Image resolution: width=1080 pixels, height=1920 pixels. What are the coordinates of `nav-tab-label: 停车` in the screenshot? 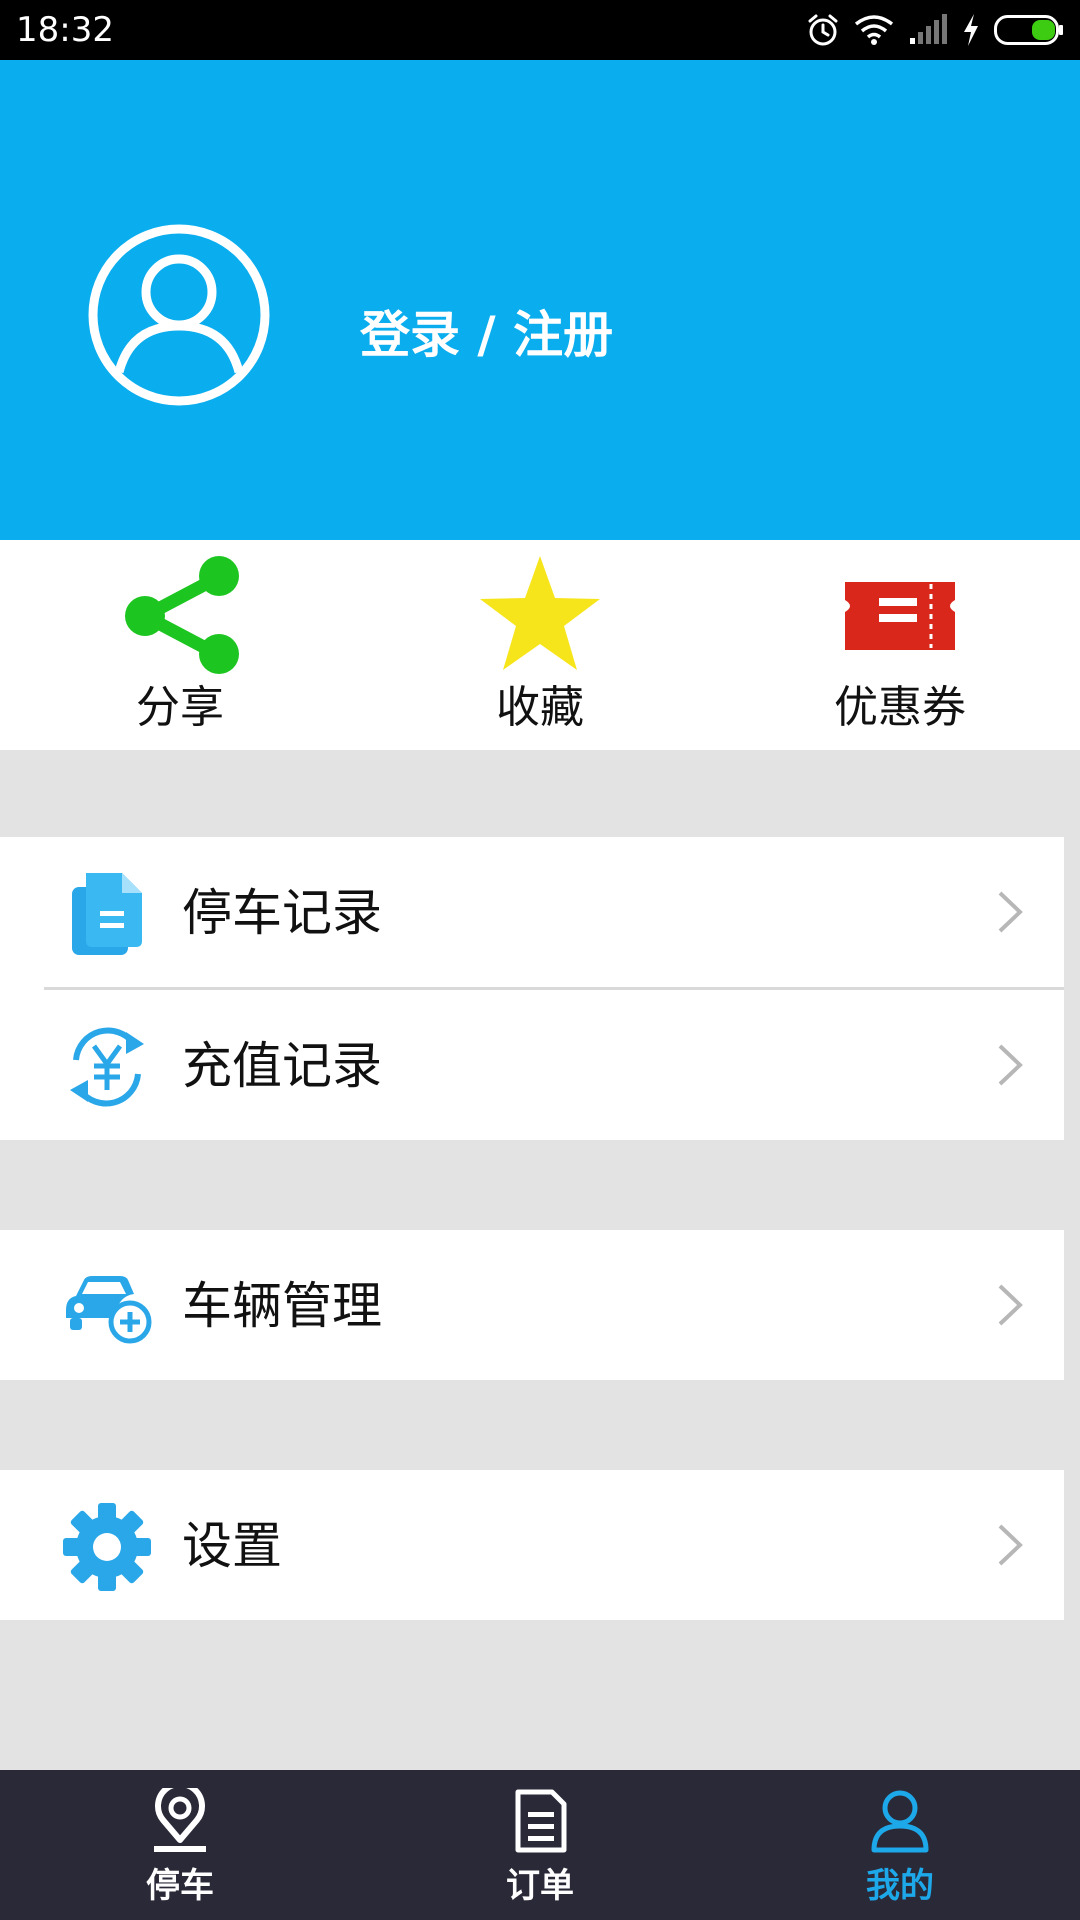 It's located at (180, 1886).